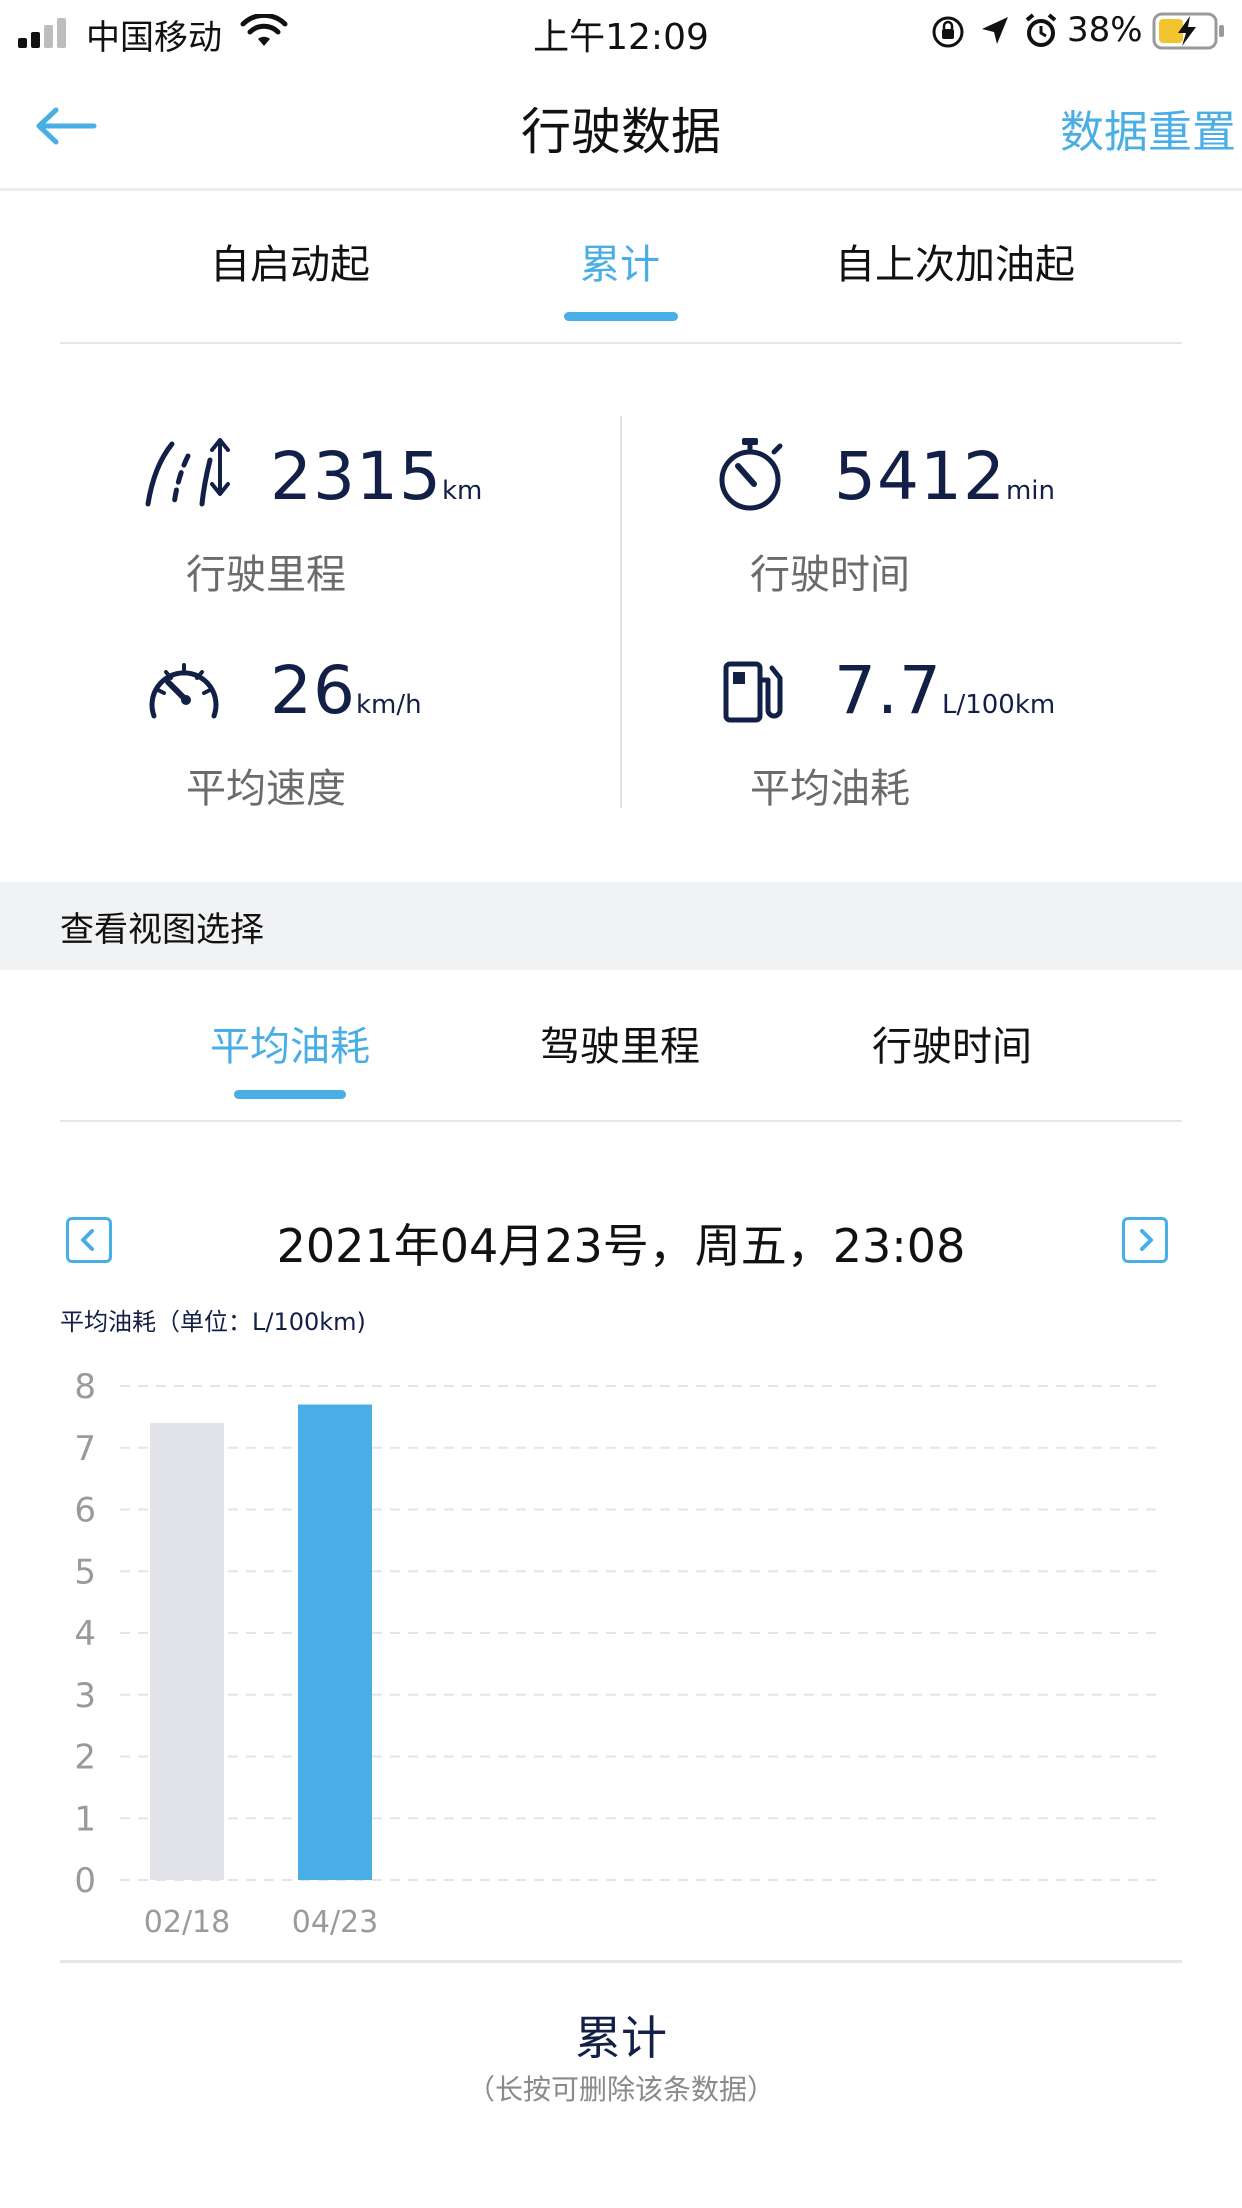 Image resolution: width=1242 pixels, height=2208 pixels. What do you see at coordinates (621, 2038) in the screenshot?
I see `summary-title: 累计` at bounding box center [621, 2038].